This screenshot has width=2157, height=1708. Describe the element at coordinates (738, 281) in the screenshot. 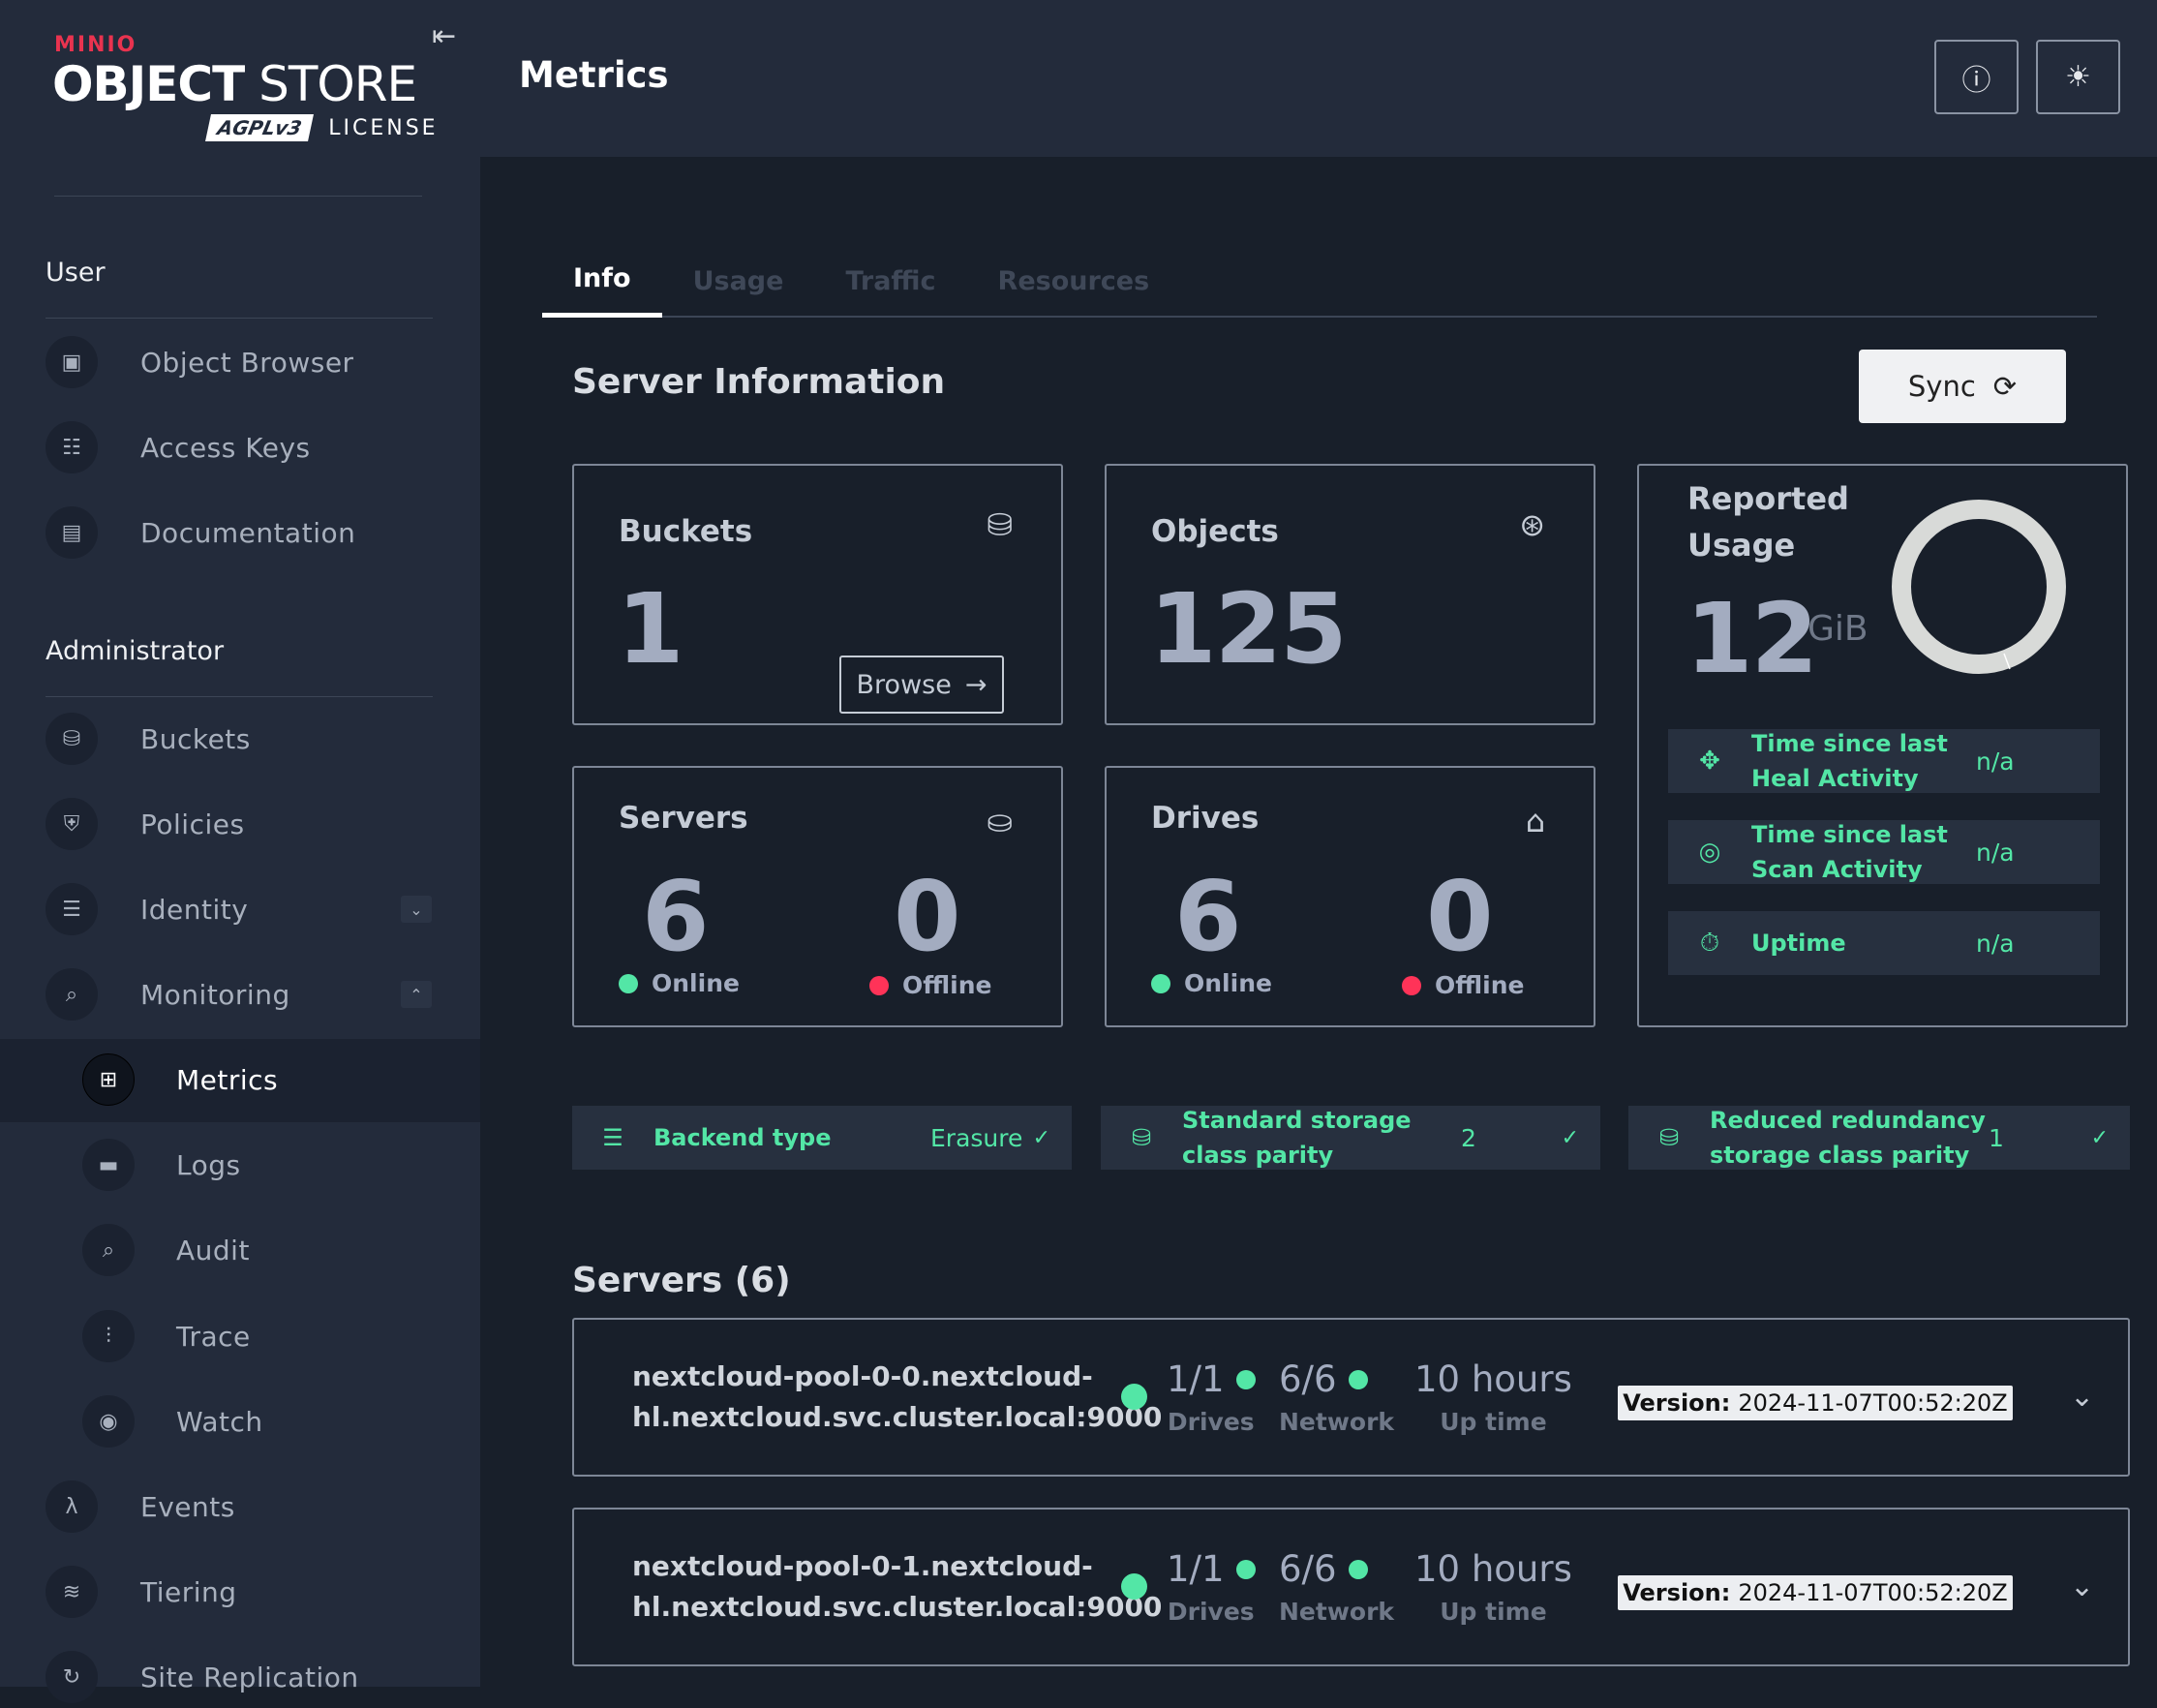

I see `tab-usage: Usage` at that location.